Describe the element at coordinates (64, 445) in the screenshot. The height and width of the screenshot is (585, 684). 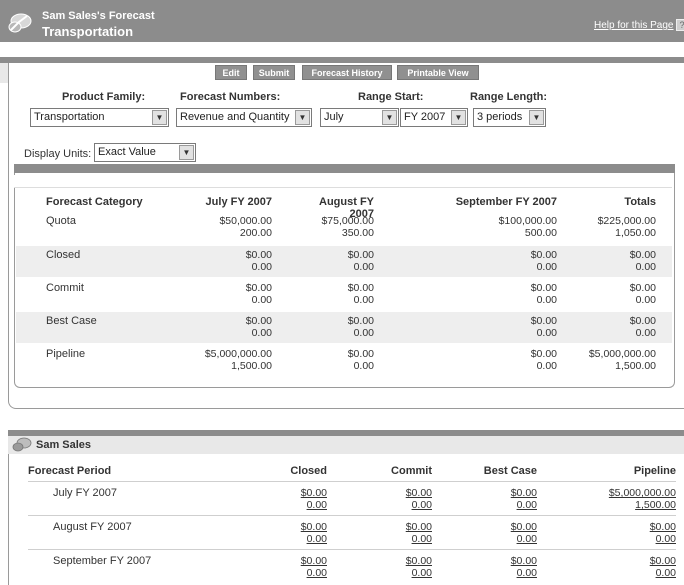
I see `sam-section-title: Sam Sales` at that location.